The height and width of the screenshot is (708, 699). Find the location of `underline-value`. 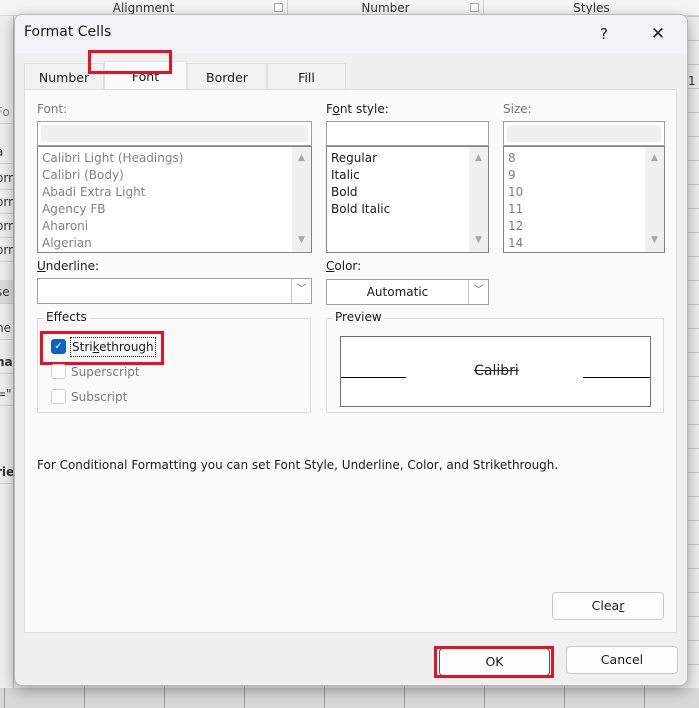

underline-value is located at coordinates (164, 291).